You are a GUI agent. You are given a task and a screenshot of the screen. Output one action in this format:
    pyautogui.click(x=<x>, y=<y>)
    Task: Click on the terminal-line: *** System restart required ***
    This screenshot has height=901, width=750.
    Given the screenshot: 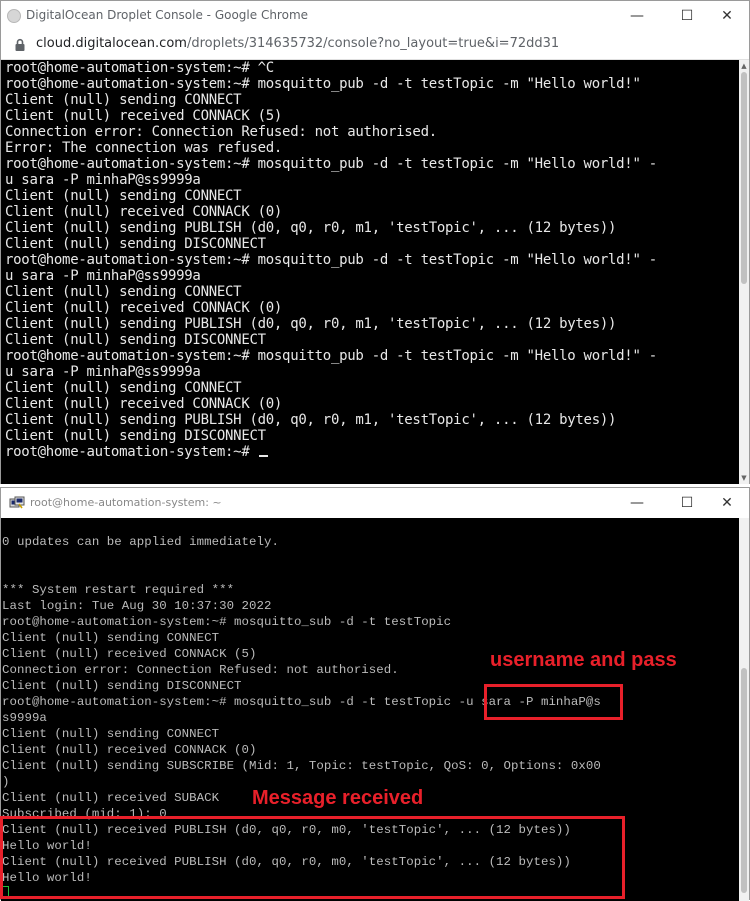 What is the action you would take?
    pyautogui.click(x=118, y=590)
    